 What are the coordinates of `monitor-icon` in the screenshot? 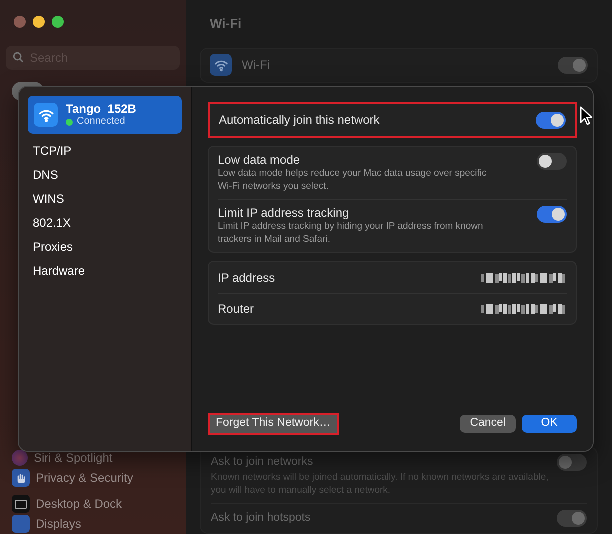 It's located at (21, 504).